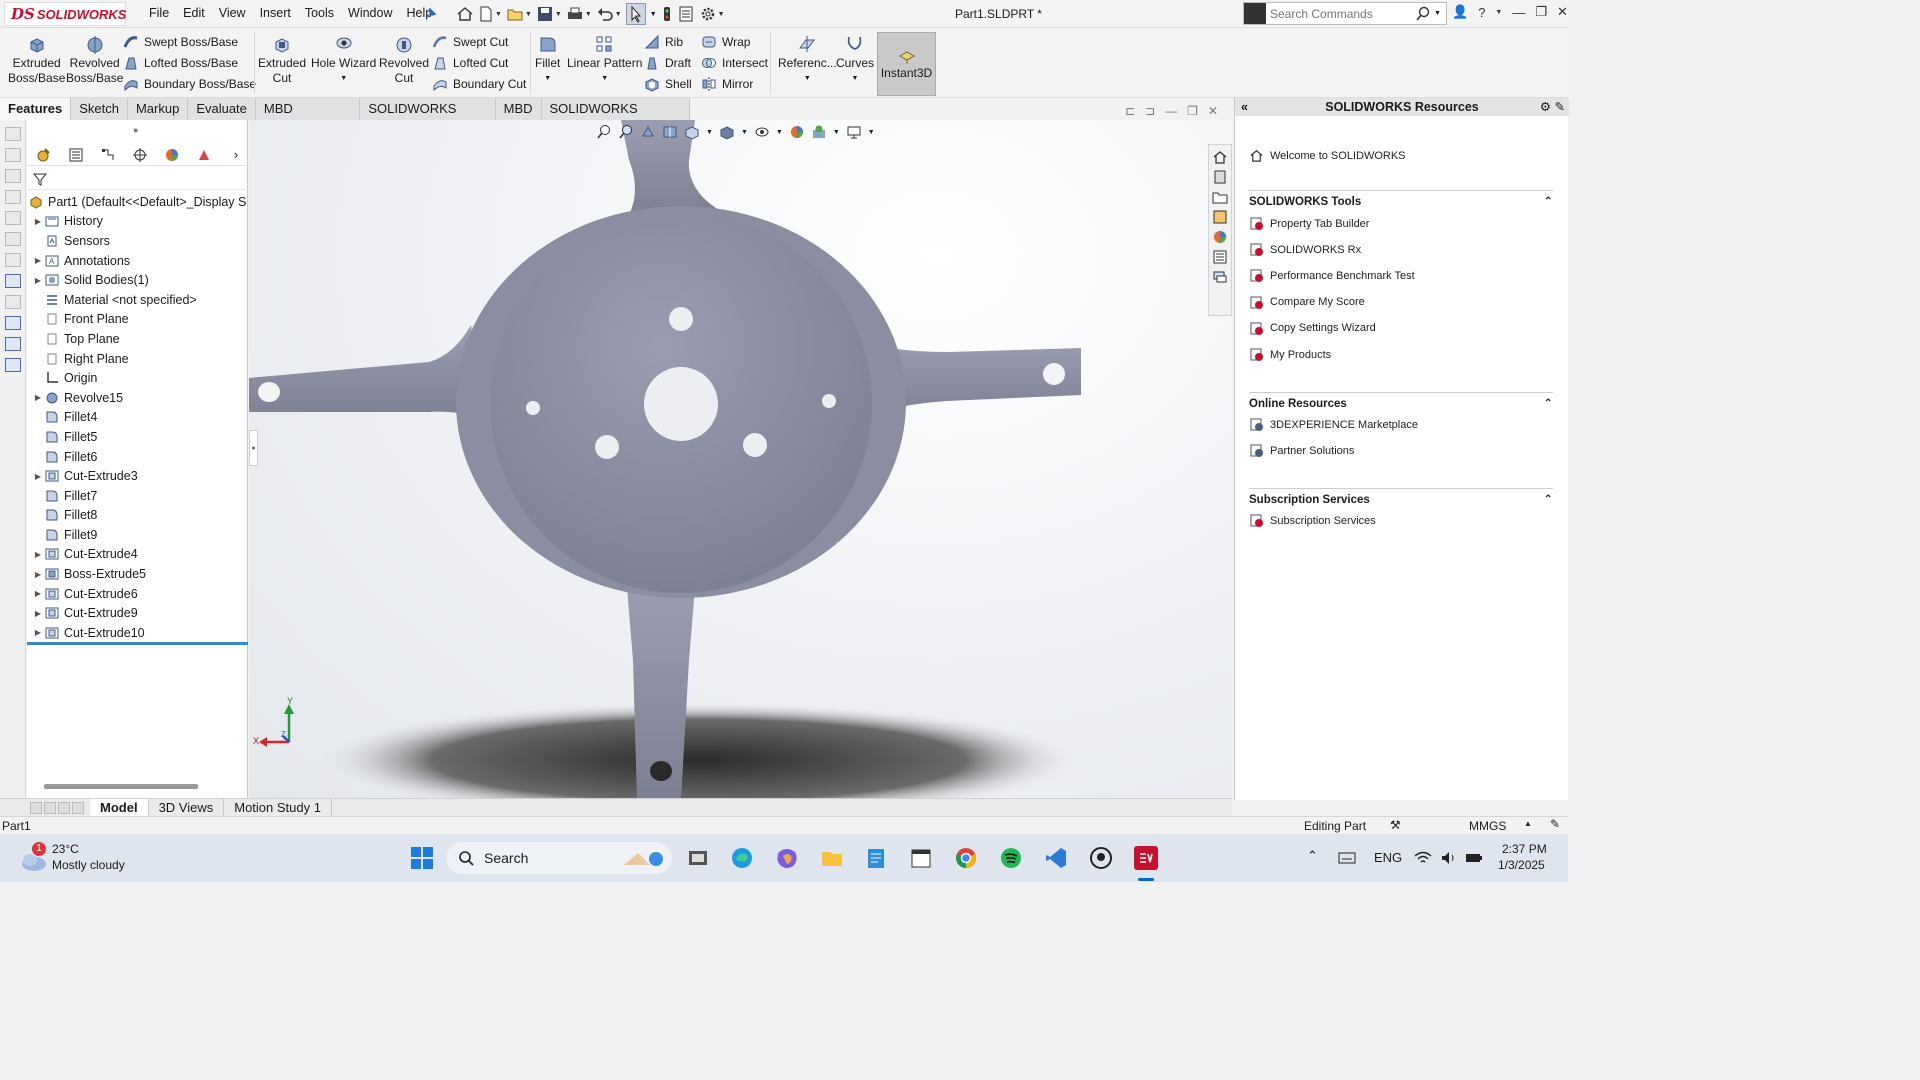 This screenshot has height=1080, width=1920. I want to click on reference-dropdown-arrow: ▼, so click(807, 78).